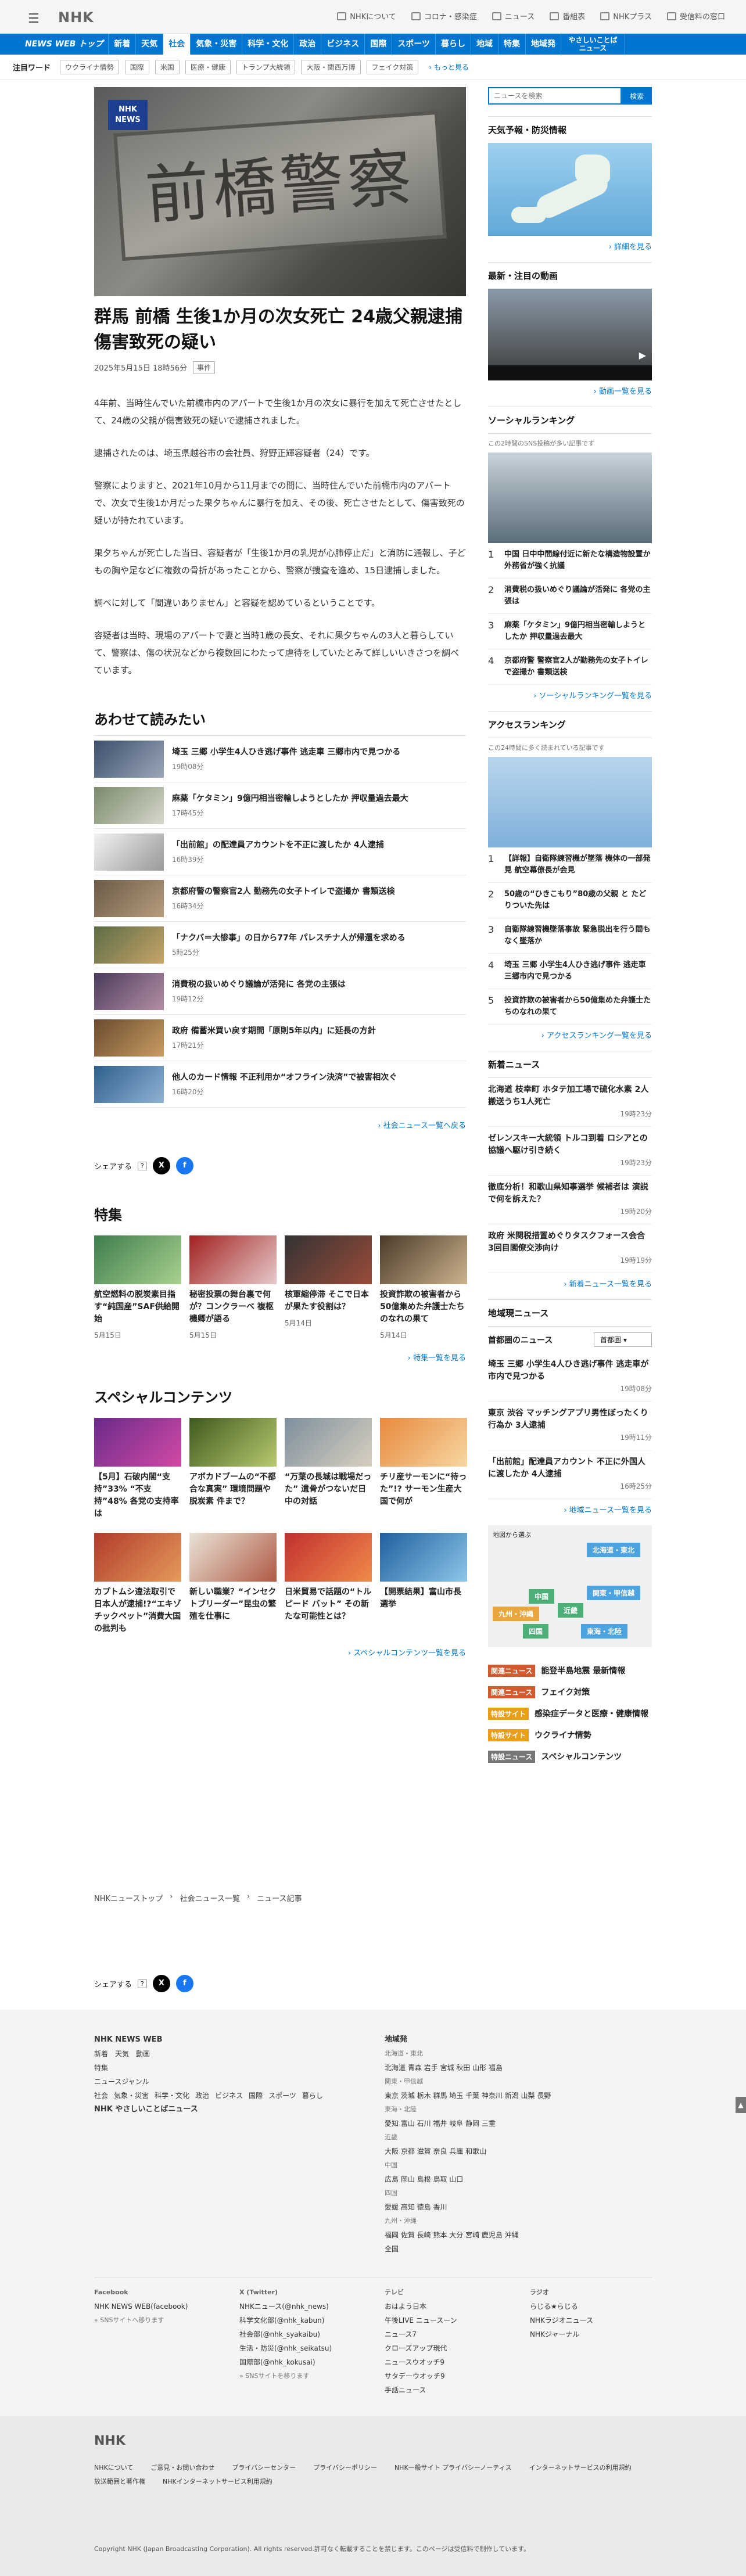  What do you see at coordinates (570, 1757) in the screenshot?
I see `side-tag-link: 特設ニュース スペシャルコンテンツ` at bounding box center [570, 1757].